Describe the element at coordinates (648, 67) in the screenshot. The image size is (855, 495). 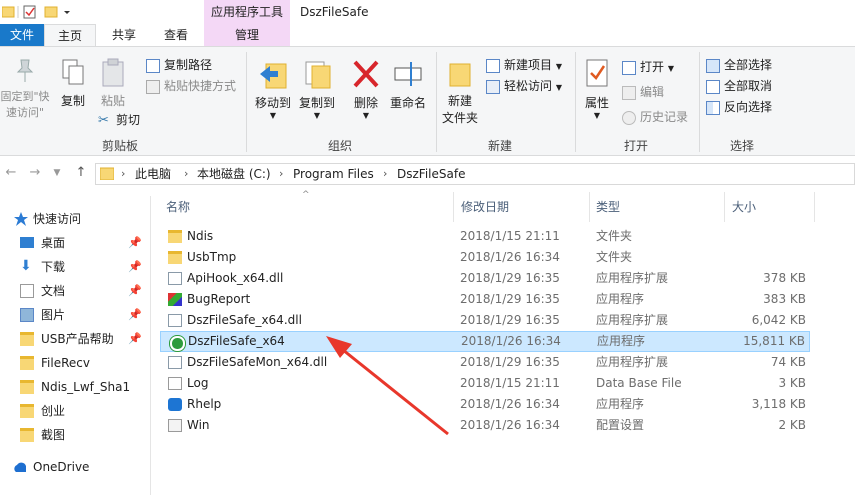
I see `open-button: 打开 ▼` at that location.